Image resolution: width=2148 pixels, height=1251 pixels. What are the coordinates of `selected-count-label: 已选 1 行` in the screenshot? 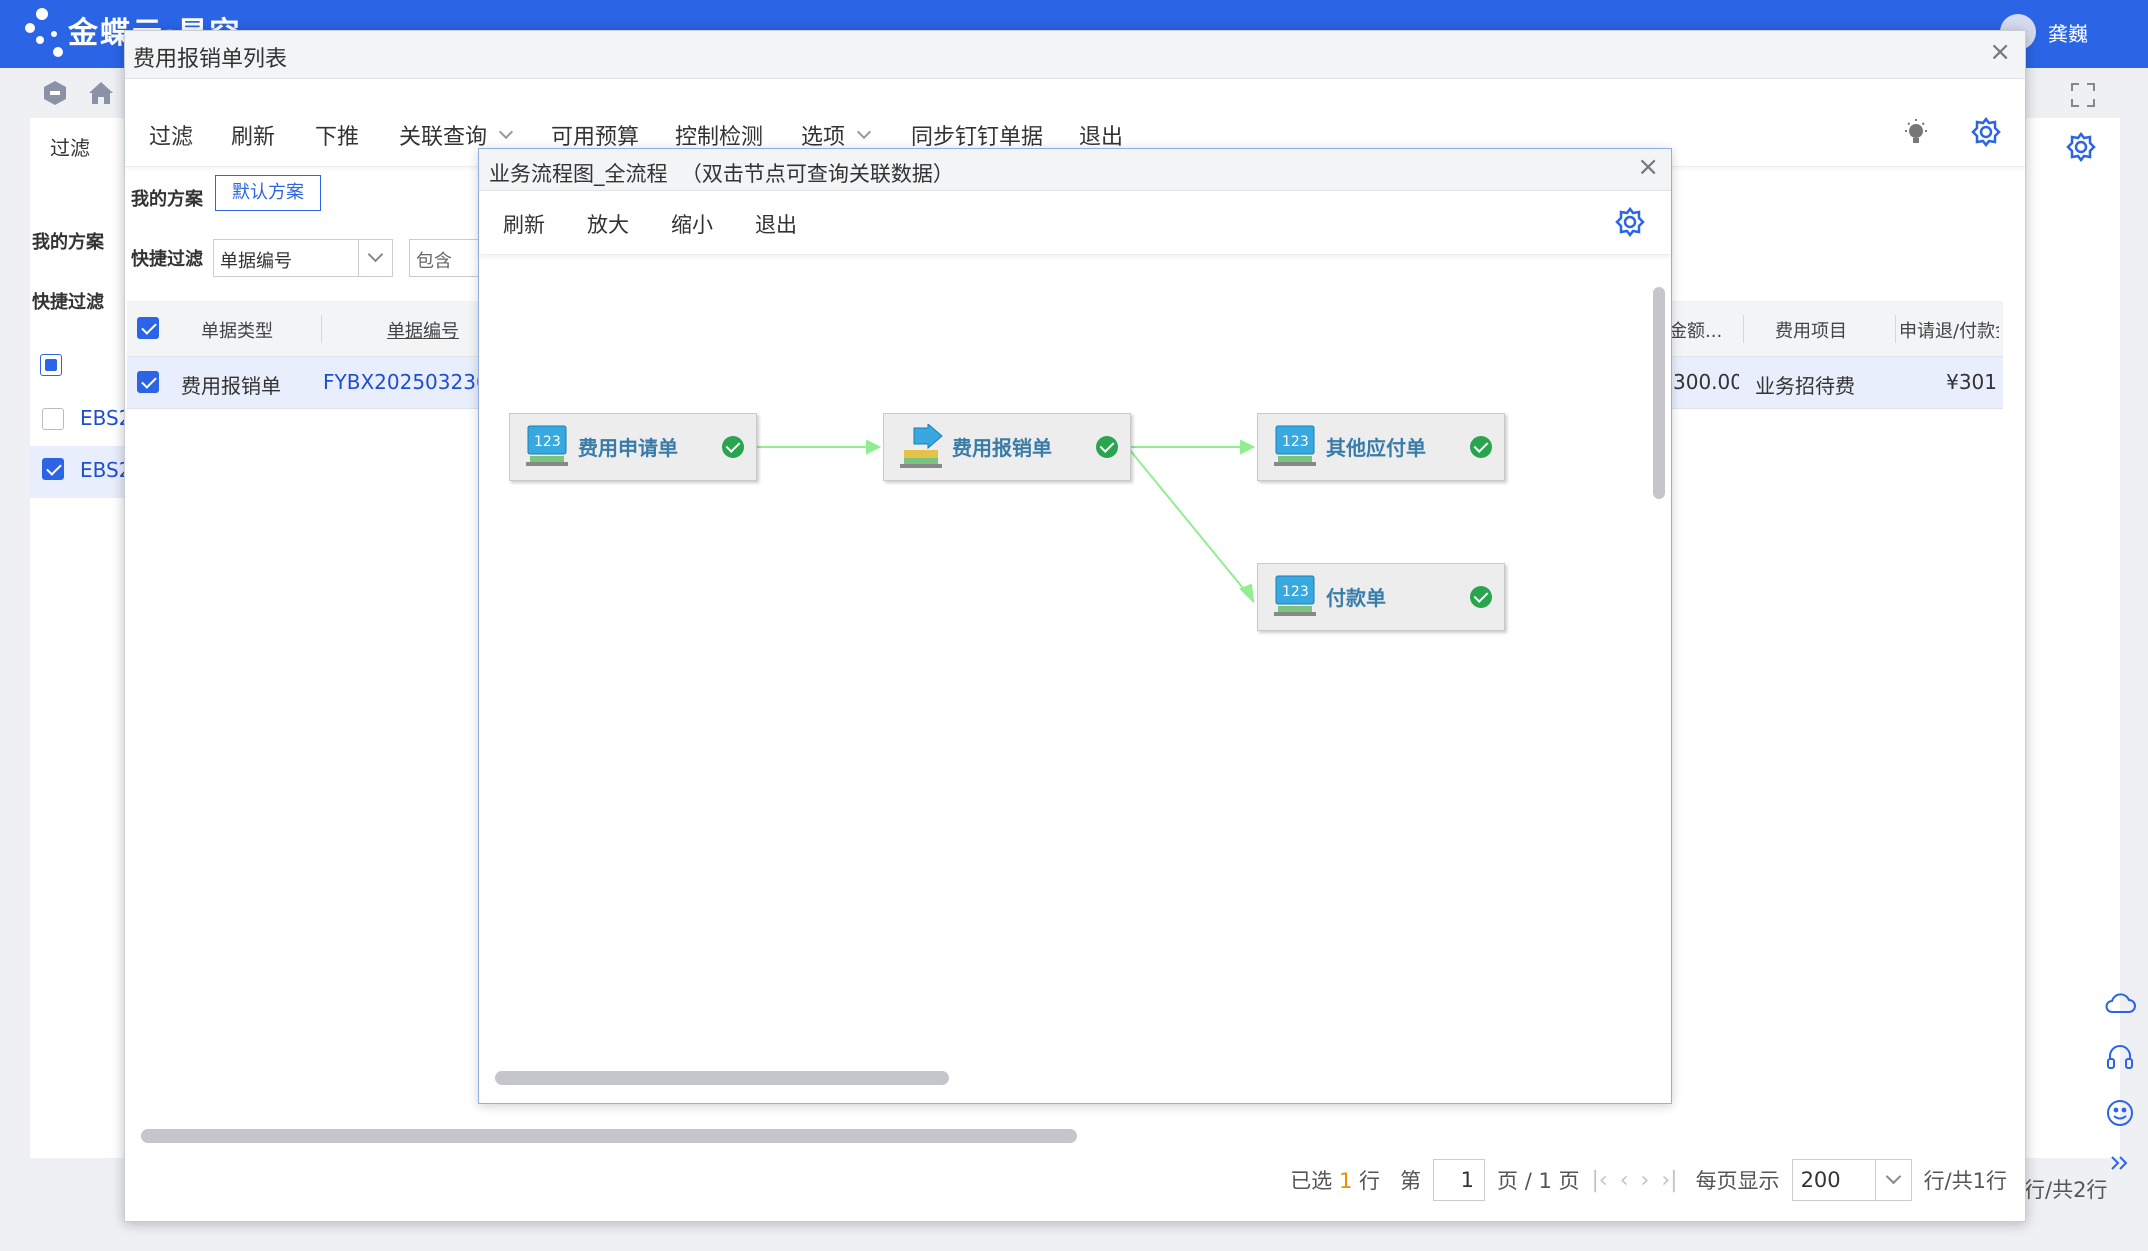 It's located at (1335, 1181).